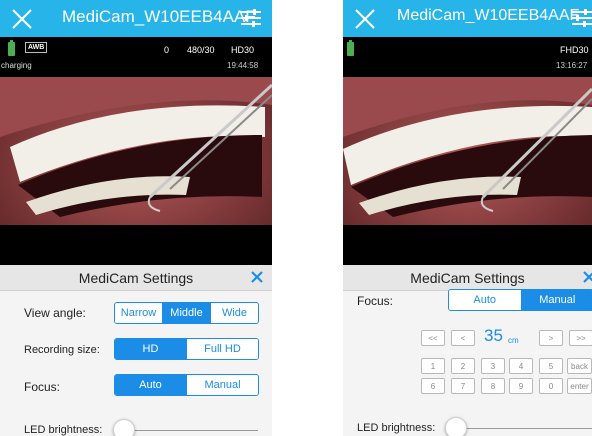  What do you see at coordinates (222, 349) in the screenshot?
I see `recording-size-full-hd: Full HD` at bounding box center [222, 349].